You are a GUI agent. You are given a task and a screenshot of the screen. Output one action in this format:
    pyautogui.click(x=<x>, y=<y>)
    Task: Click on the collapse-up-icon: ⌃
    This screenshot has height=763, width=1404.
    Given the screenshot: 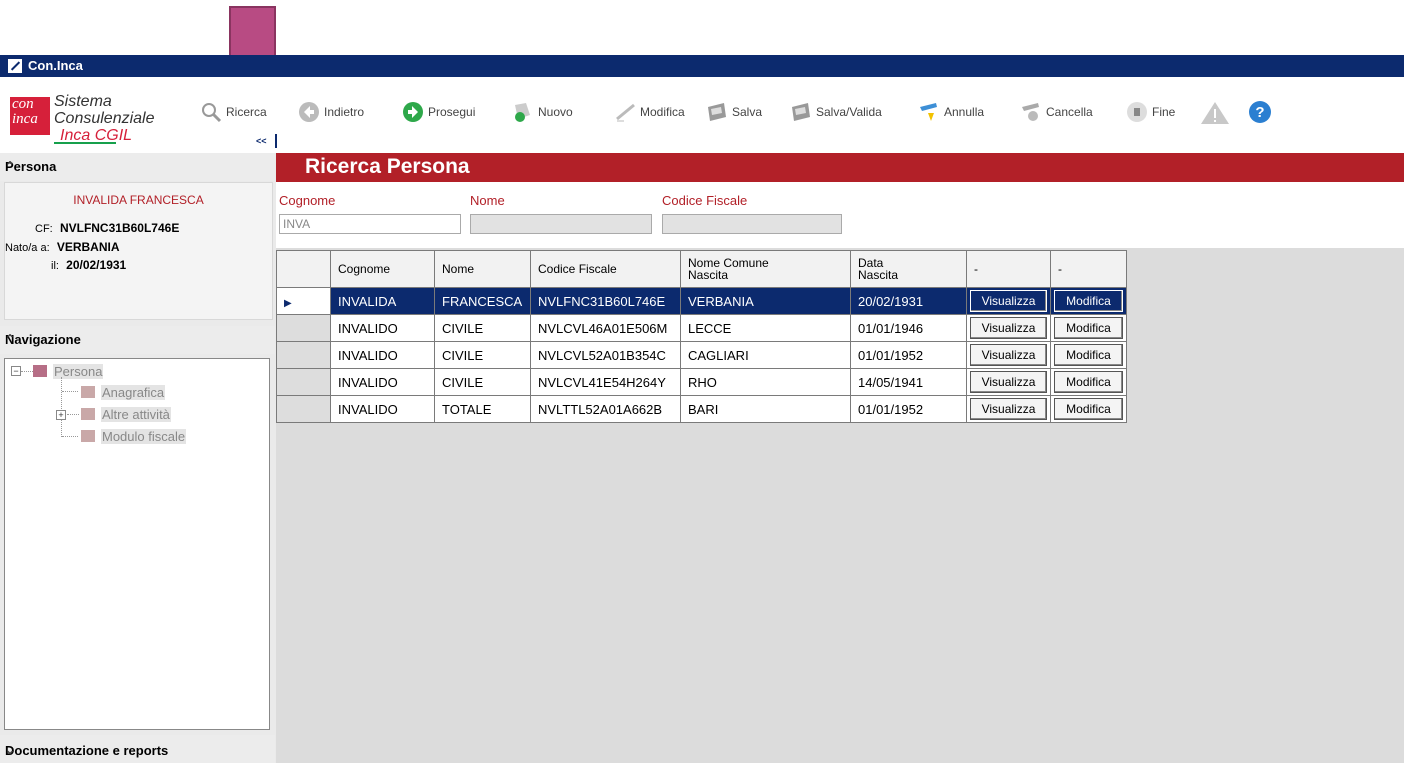 What is the action you would take?
    pyautogui.click(x=10, y=166)
    